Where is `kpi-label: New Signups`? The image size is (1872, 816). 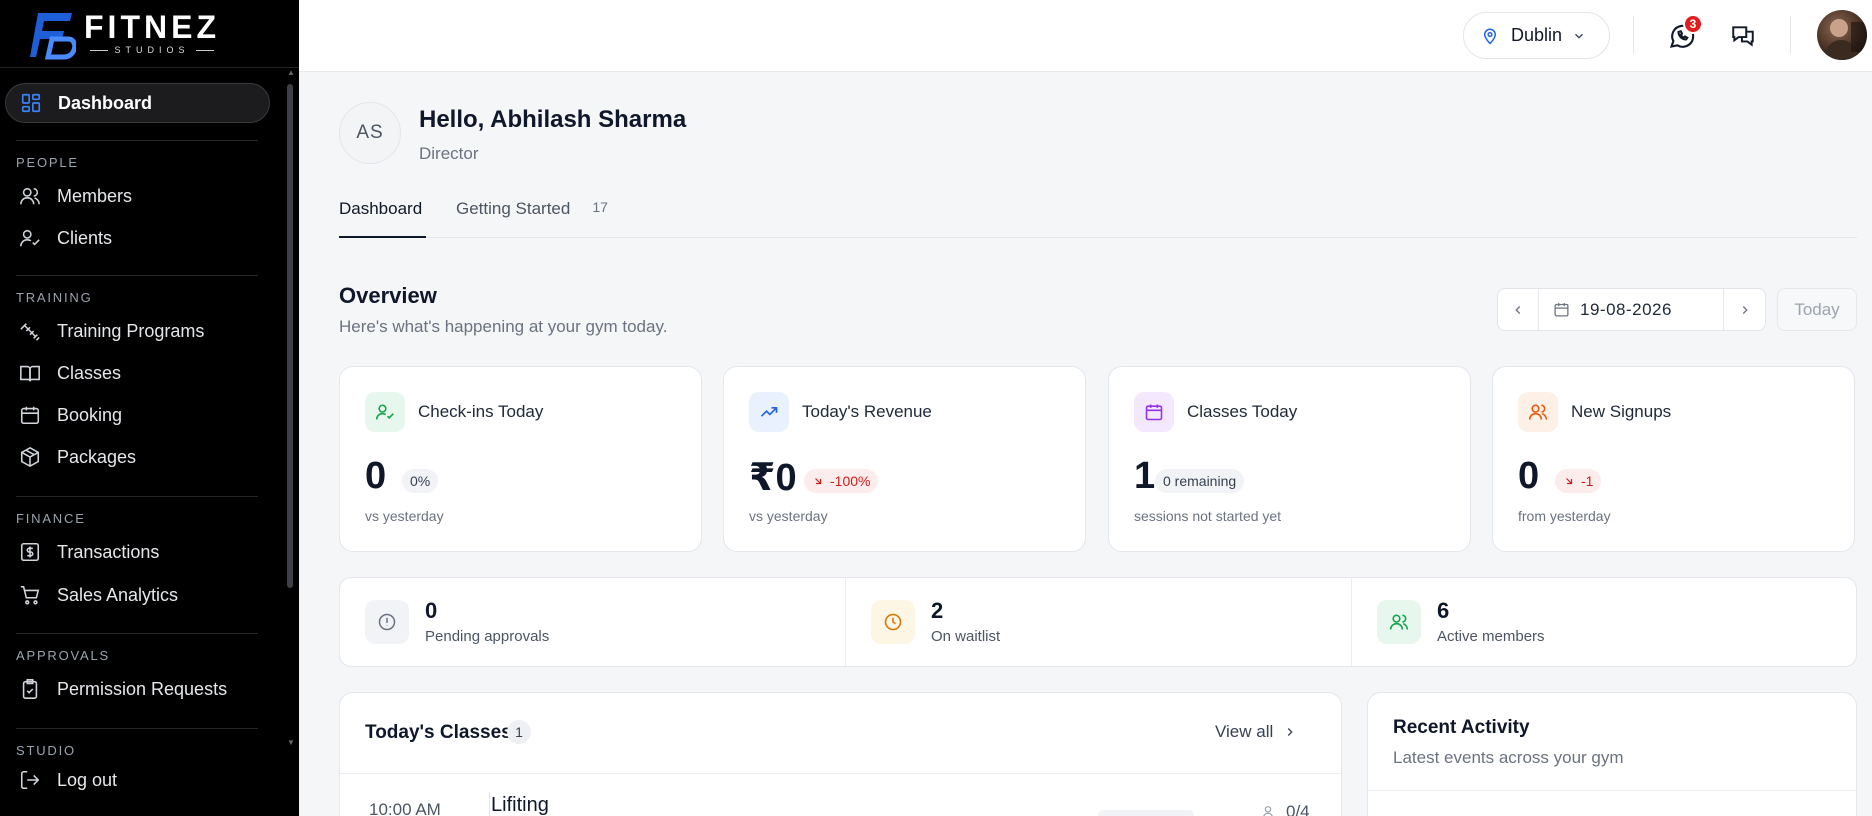 kpi-label: New Signups is located at coordinates (1621, 411).